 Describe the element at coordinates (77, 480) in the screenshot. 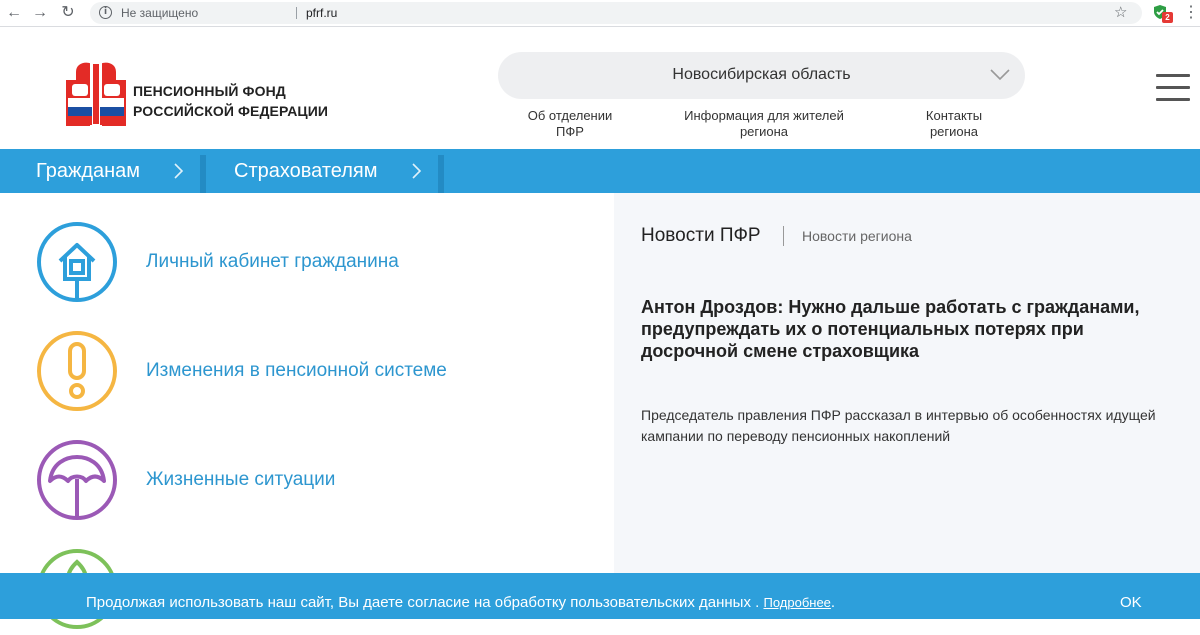

I see `umbrella-icon` at that location.